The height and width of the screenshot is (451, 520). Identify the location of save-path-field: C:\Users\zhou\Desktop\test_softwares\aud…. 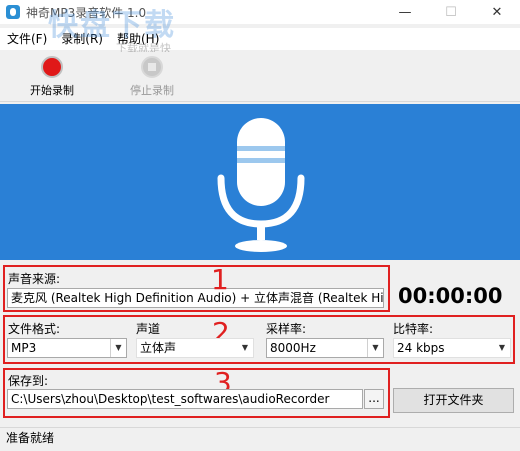
(185, 399).